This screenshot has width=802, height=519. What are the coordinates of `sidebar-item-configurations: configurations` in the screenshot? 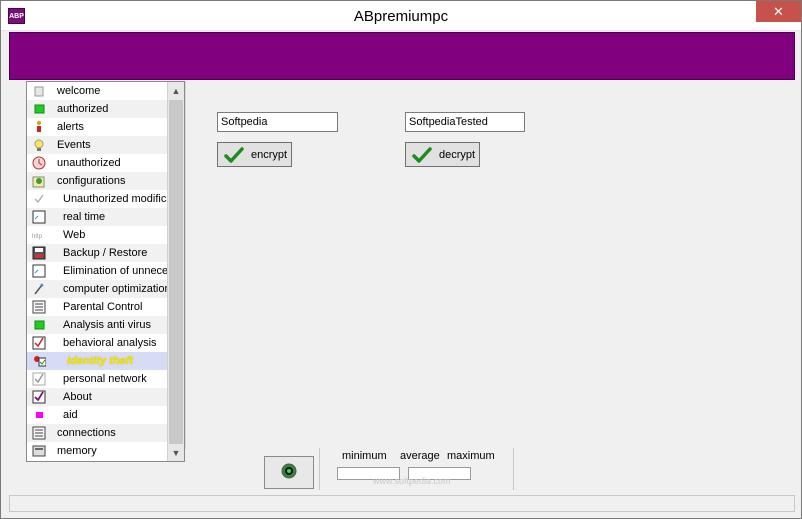 It's located at (97, 181).